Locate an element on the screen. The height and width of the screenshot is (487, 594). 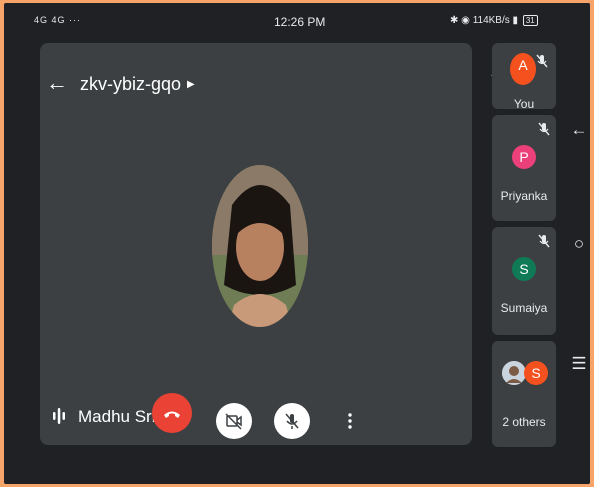
participant-avatar: A is located at coordinates (523, 69).